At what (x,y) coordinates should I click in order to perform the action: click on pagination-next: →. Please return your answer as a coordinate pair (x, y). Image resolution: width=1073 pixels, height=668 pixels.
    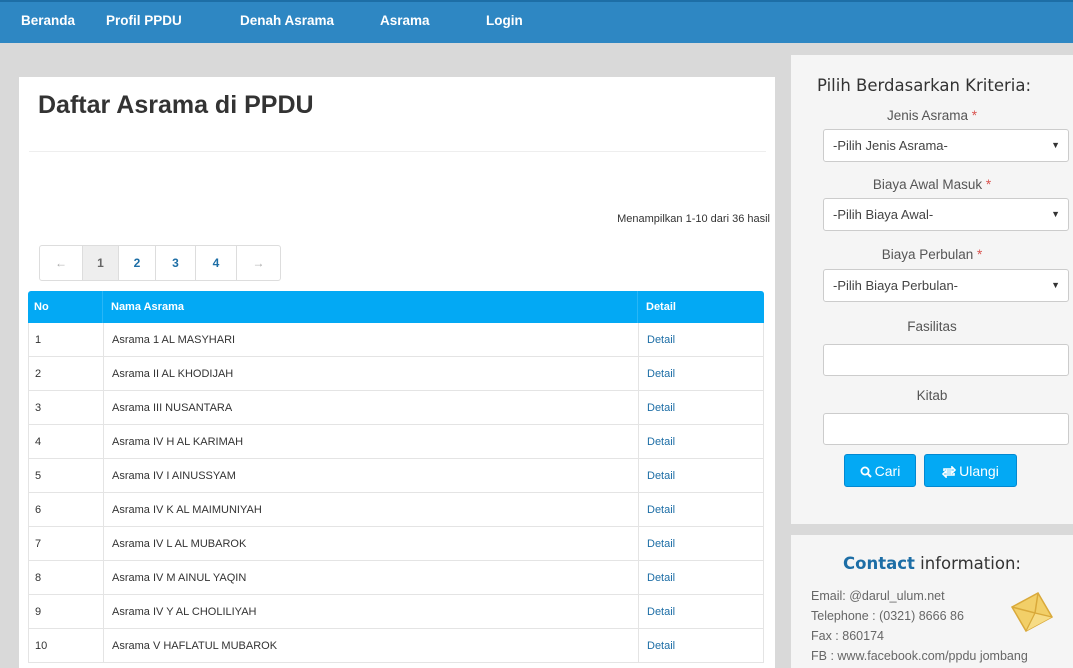
    Looking at the image, I should click on (258, 263).